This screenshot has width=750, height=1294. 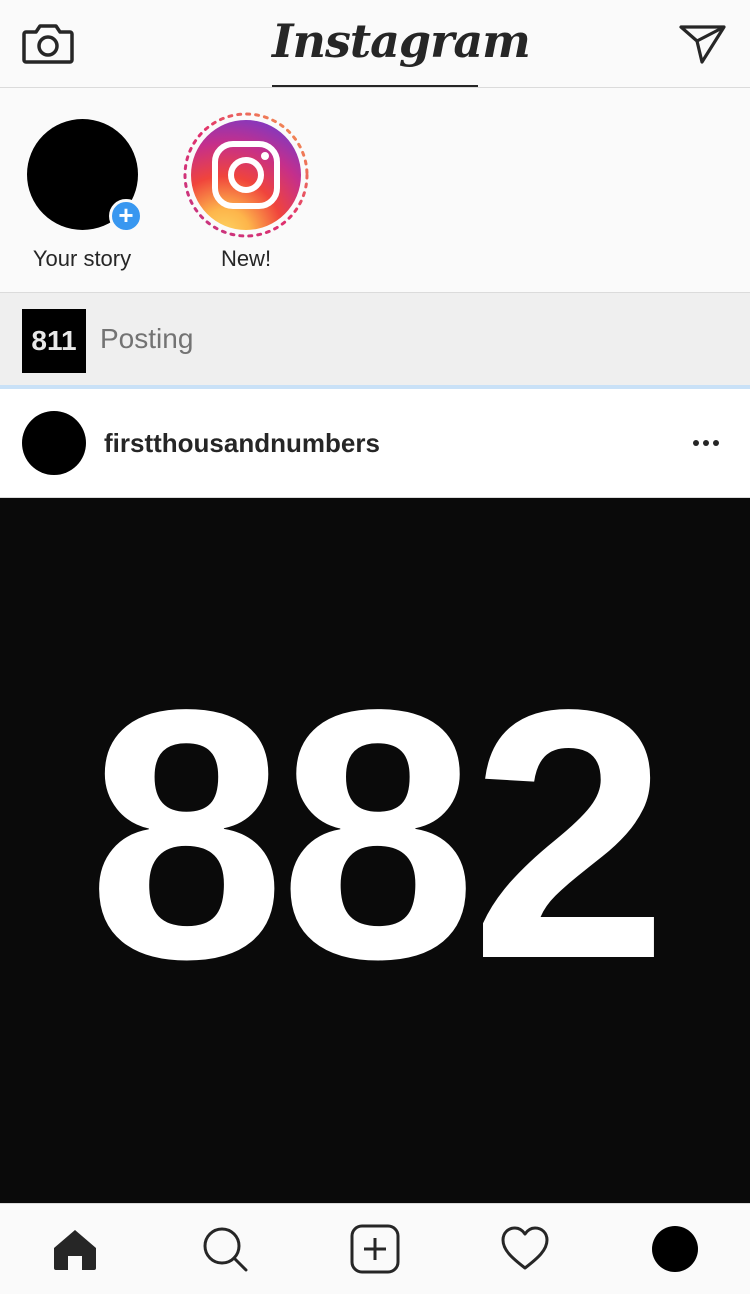 I want to click on instagram-logo: Instagram, so click(x=401, y=43).